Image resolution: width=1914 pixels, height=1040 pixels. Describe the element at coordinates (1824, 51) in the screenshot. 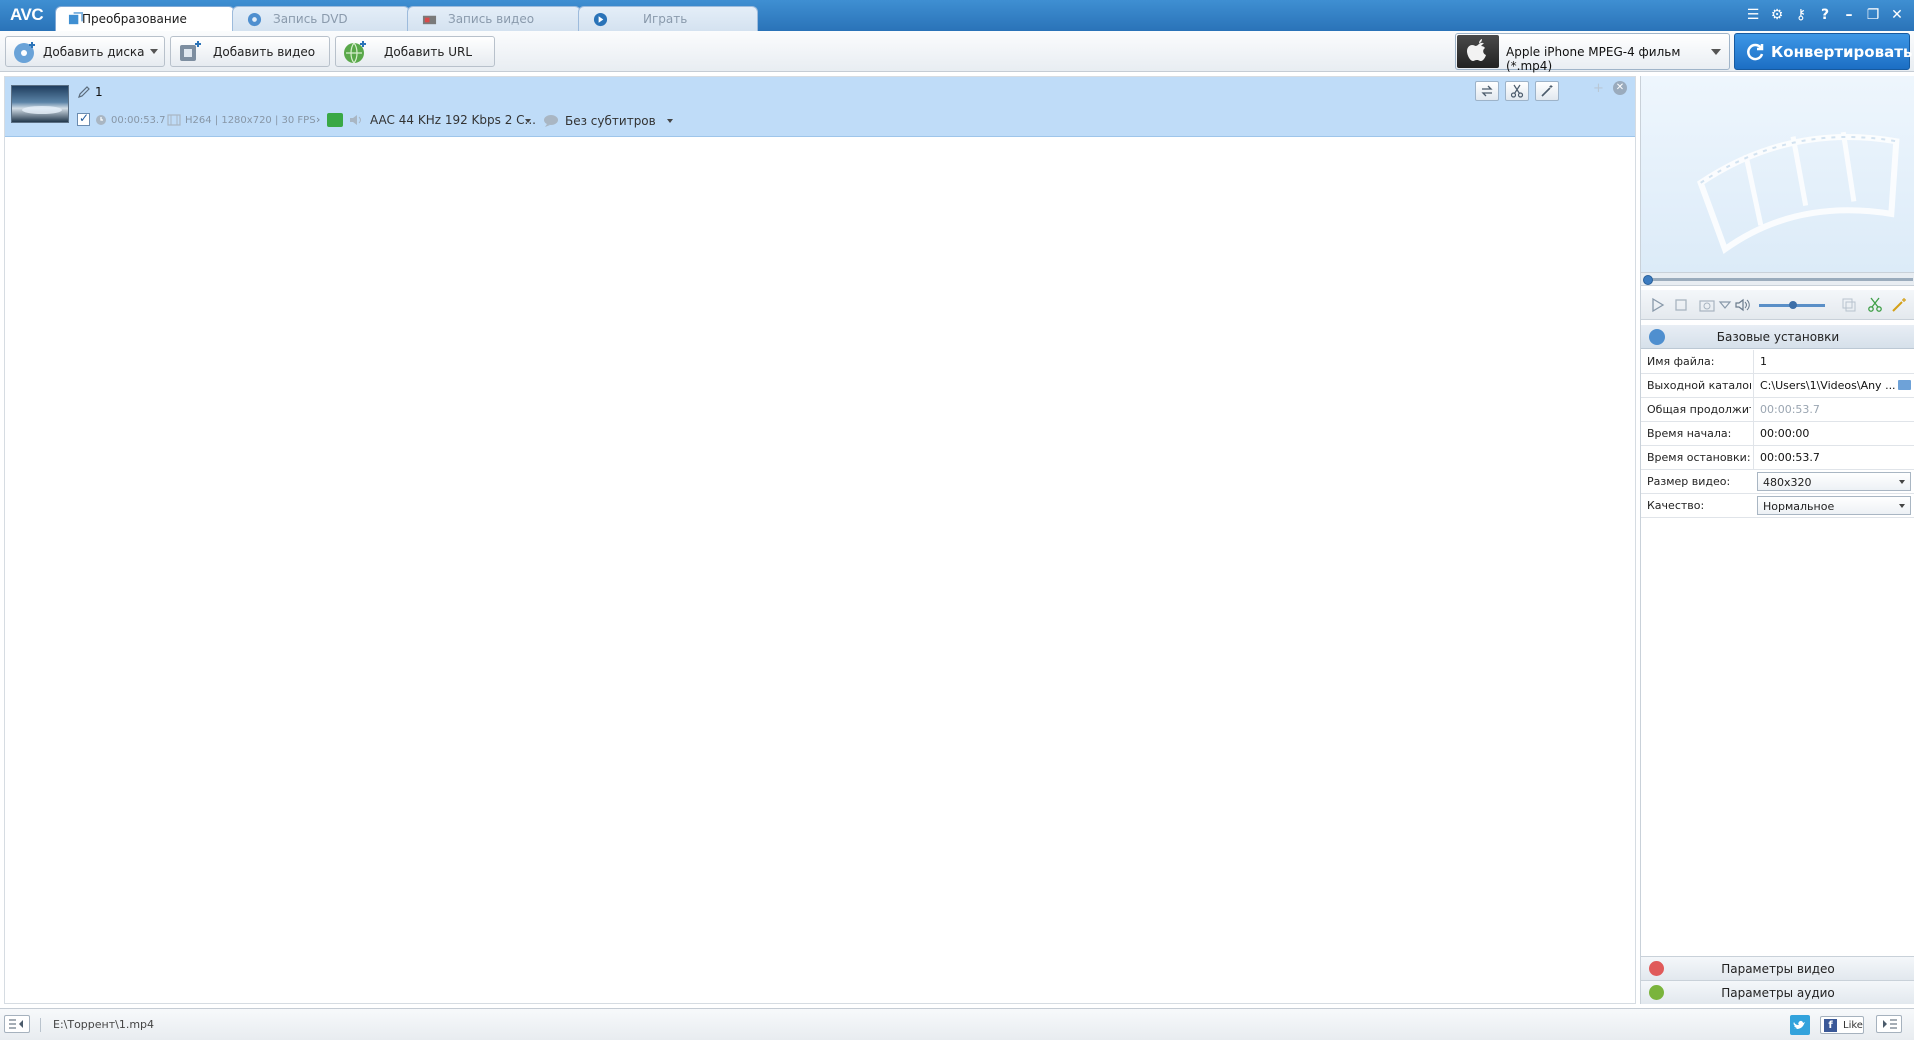

I see `convert-button: Конвертировать!` at that location.